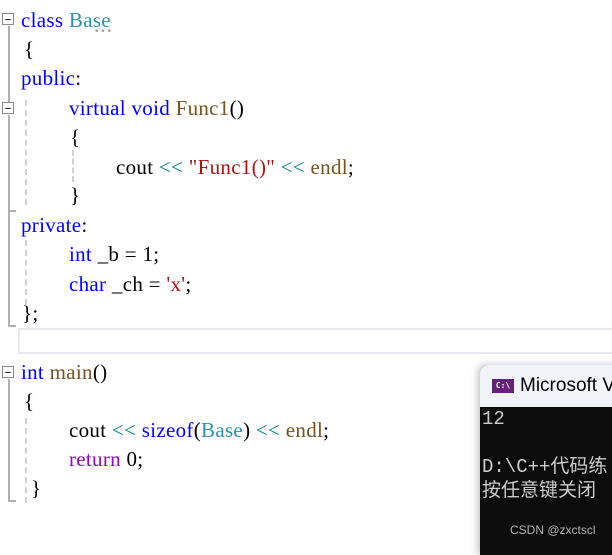  What do you see at coordinates (539, 491) in the screenshot?
I see `console-line: 按任意键关闭` at bounding box center [539, 491].